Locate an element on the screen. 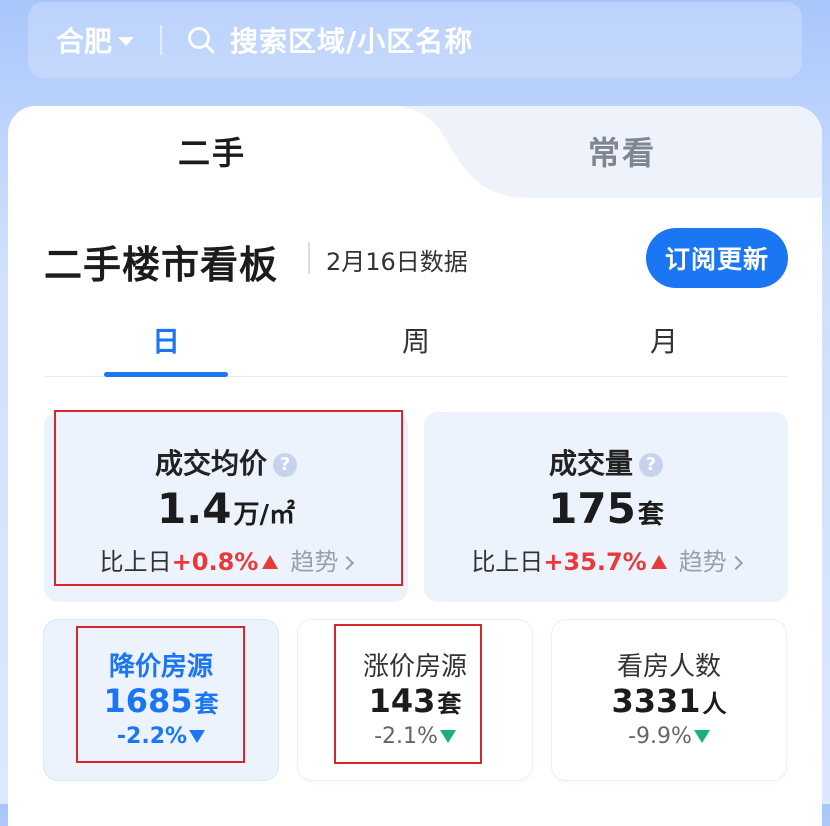 This screenshot has height=826, width=830. price-rise-listings-card: 涨价房源 143套 -2.1% is located at coordinates (415, 700).